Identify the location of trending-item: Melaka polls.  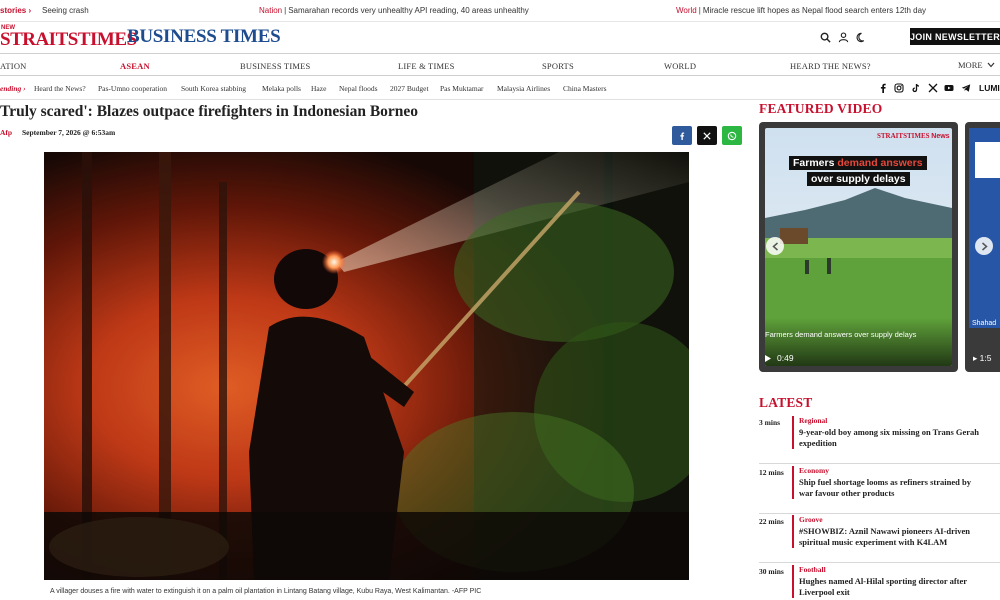
(281, 88).